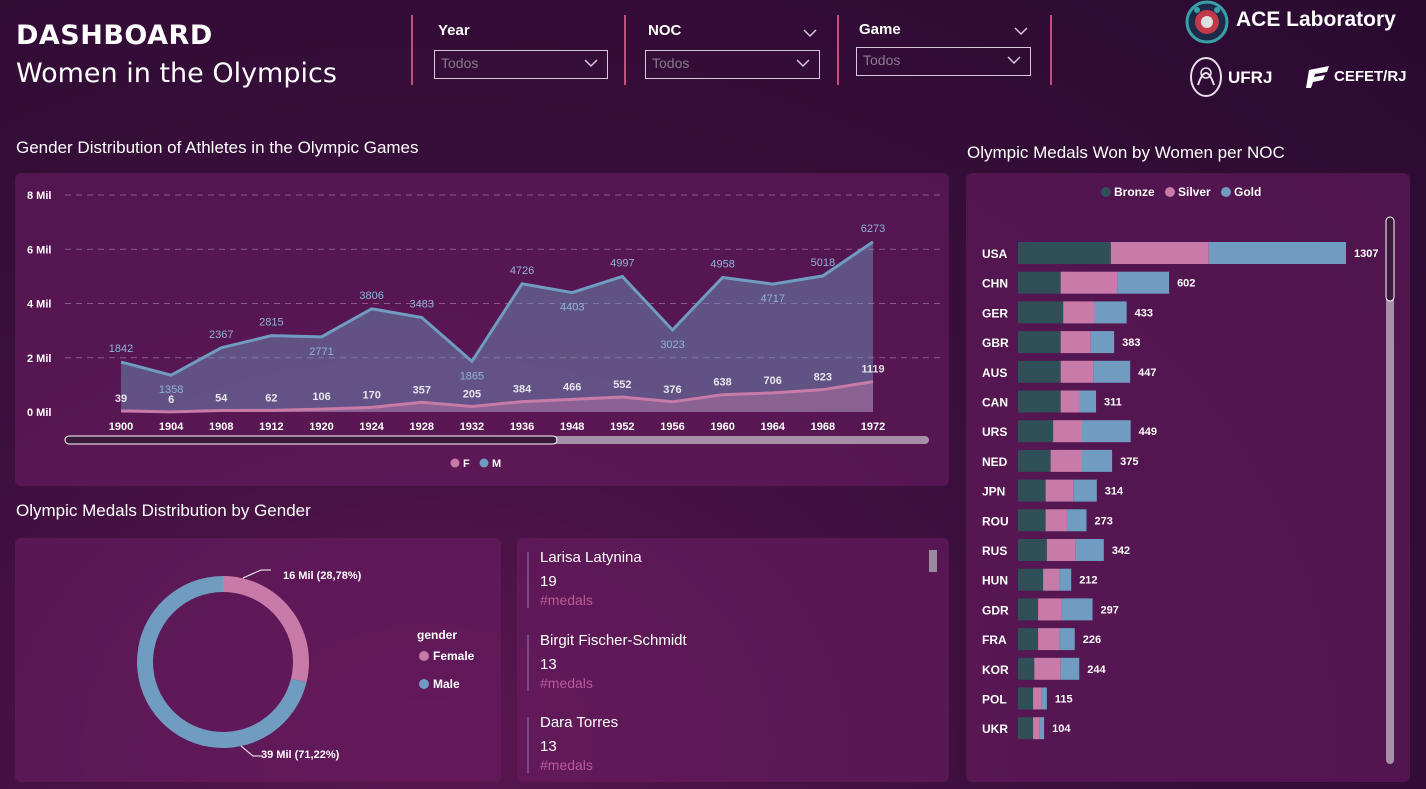  Describe the element at coordinates (221, 399) in the screenshot. I see `female-data-label: 54` at that location.